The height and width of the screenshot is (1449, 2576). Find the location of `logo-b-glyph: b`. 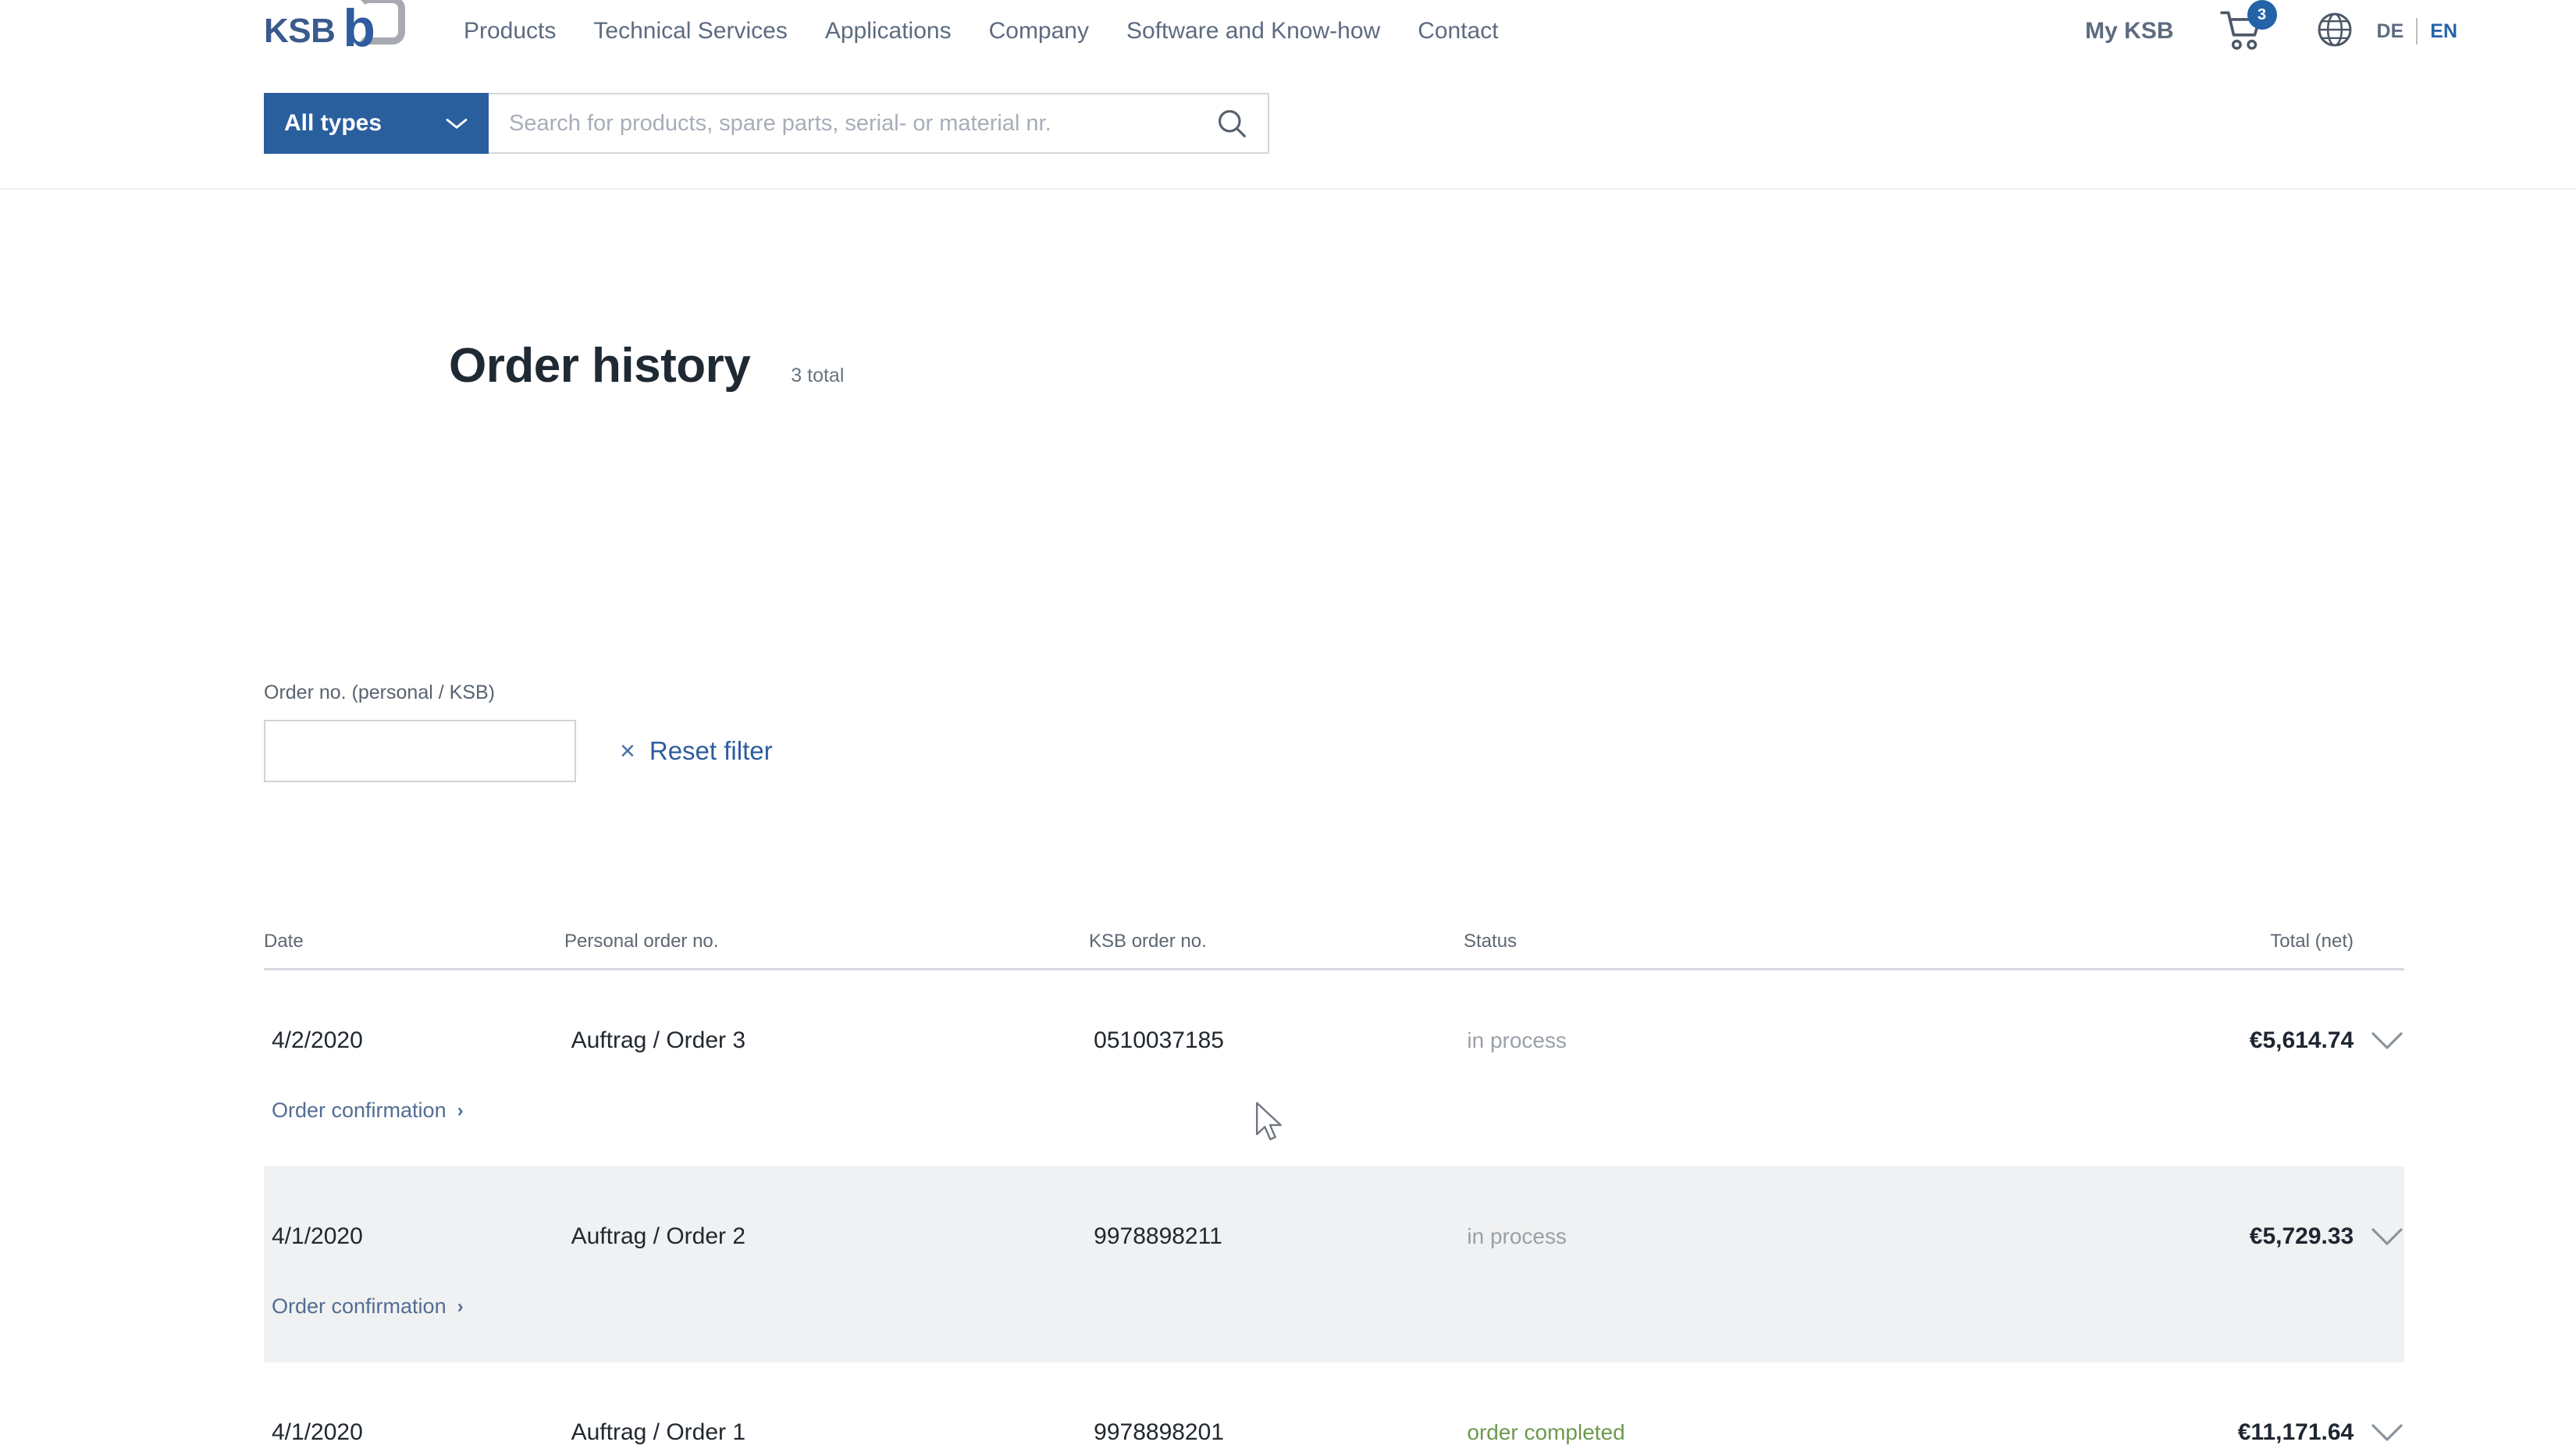

logo-b-glyph: b is located at coordinates (359, 29).